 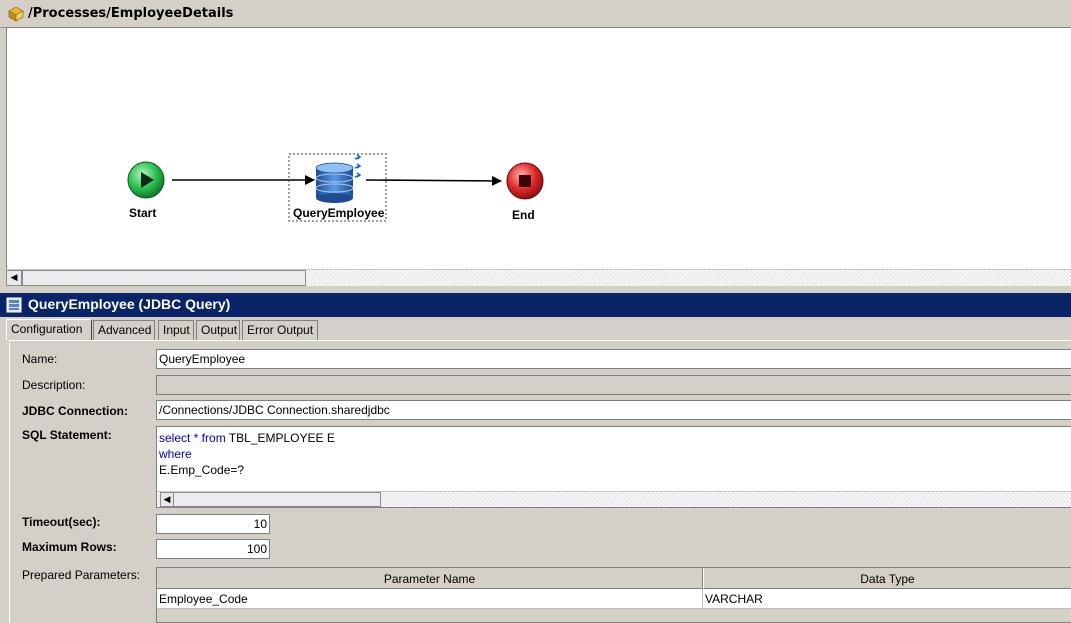 What do you see at coordinates (146, 180) in the screenshot?
I see `start-node` at bounding box center [146, 180].